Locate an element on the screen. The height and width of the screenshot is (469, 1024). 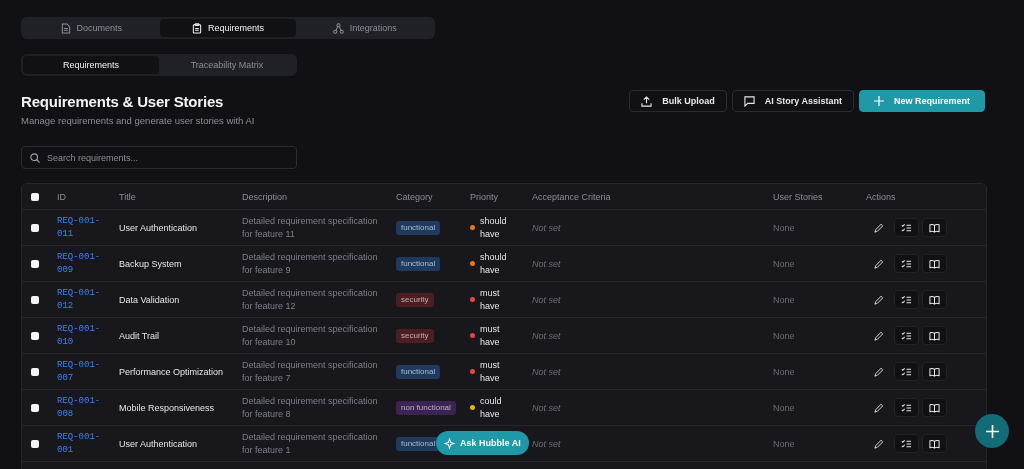
table-cell-text: Detailed requirement specification for feature 11 is located at coordinates (310, 227).